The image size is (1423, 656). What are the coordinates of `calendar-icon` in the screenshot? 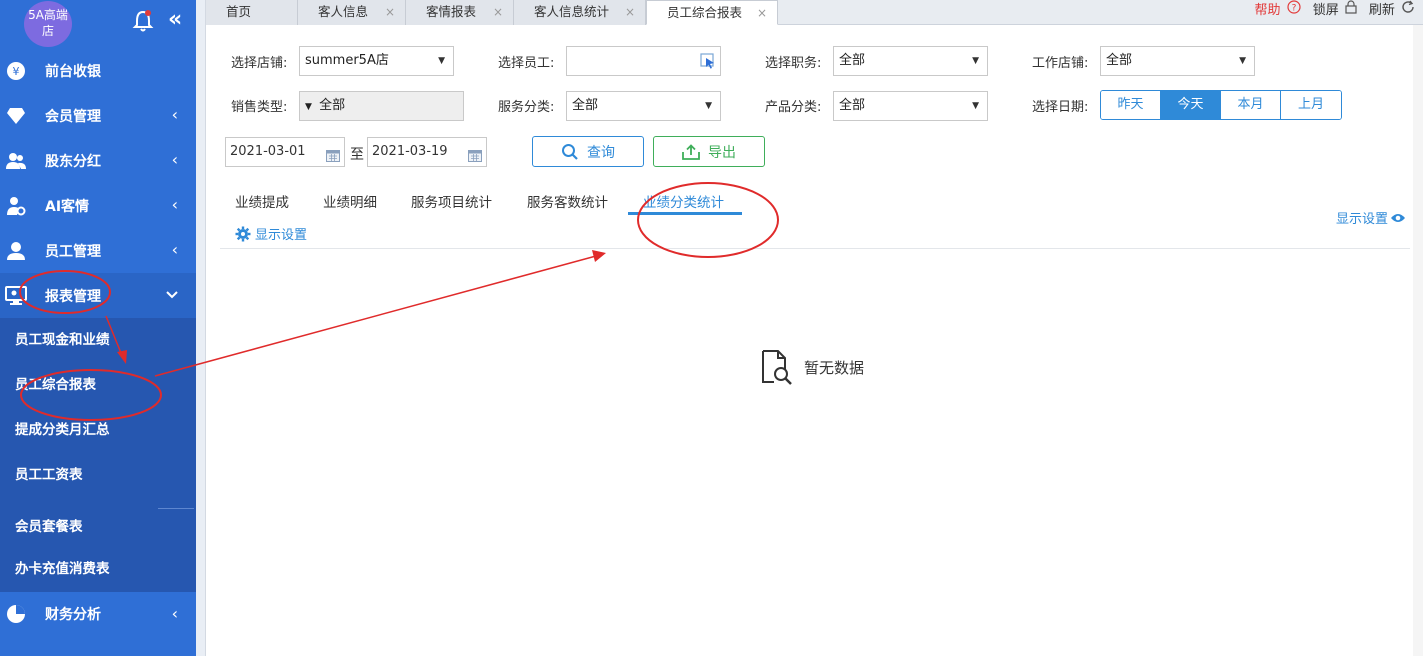 It's located at (333, 153).